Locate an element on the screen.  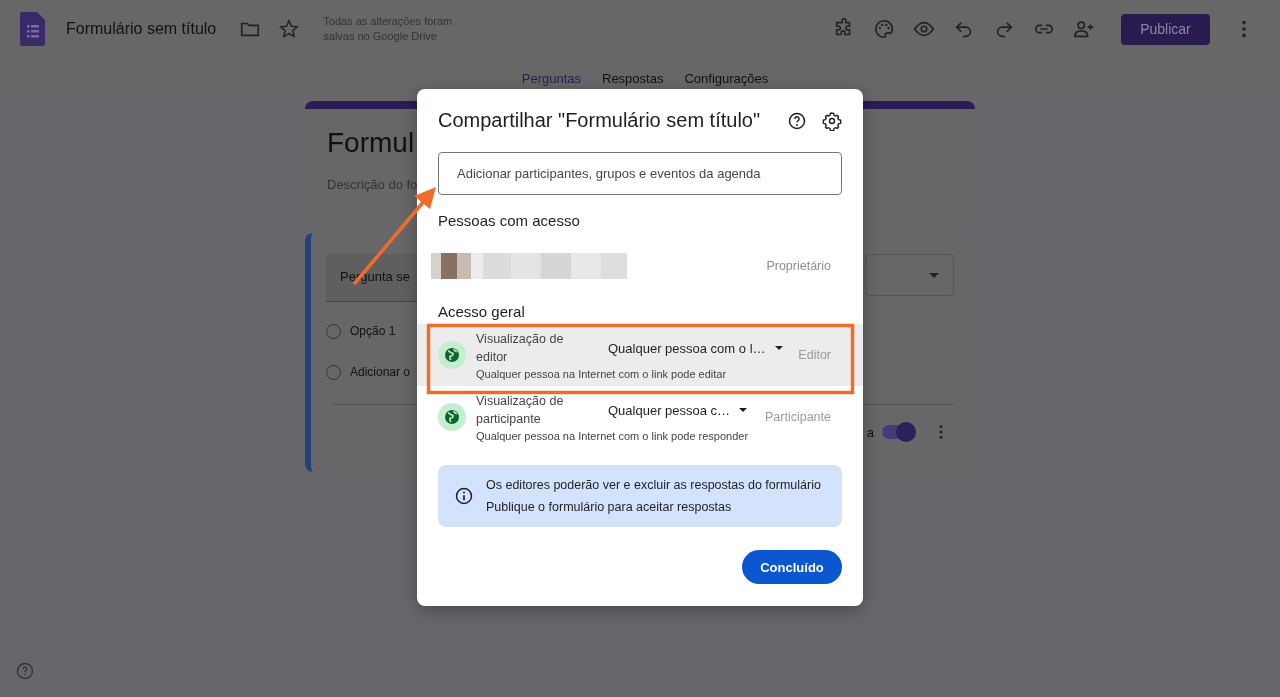
required-toggle is located at coordinates (898, 432).